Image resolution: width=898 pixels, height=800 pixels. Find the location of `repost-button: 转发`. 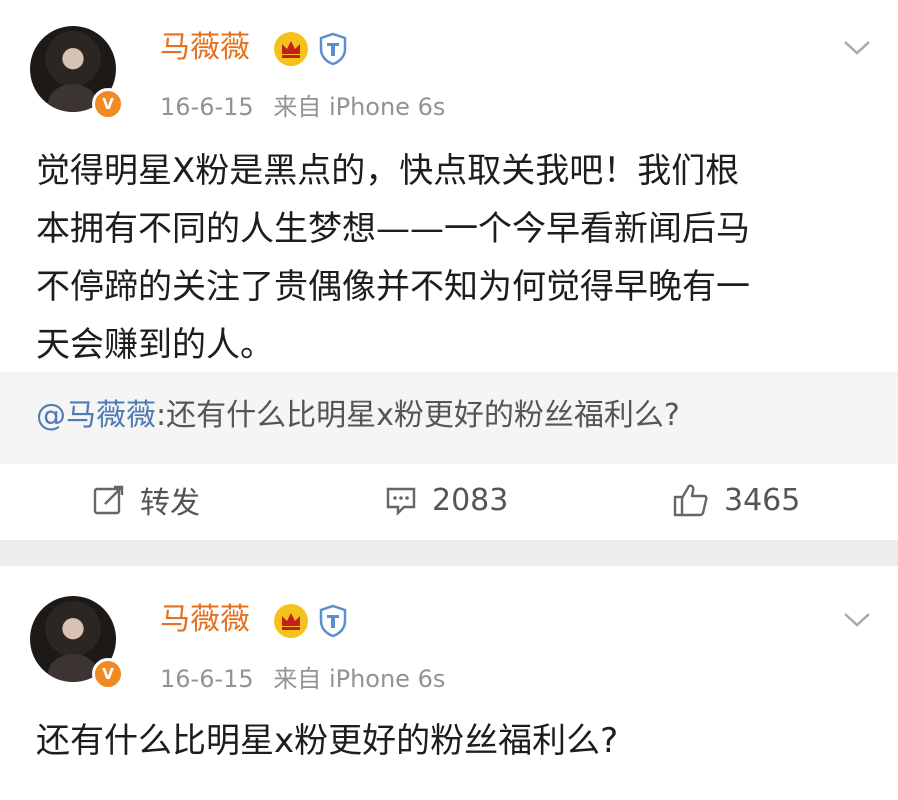

repost-button: 转发 is located at coordinates (146, 500).